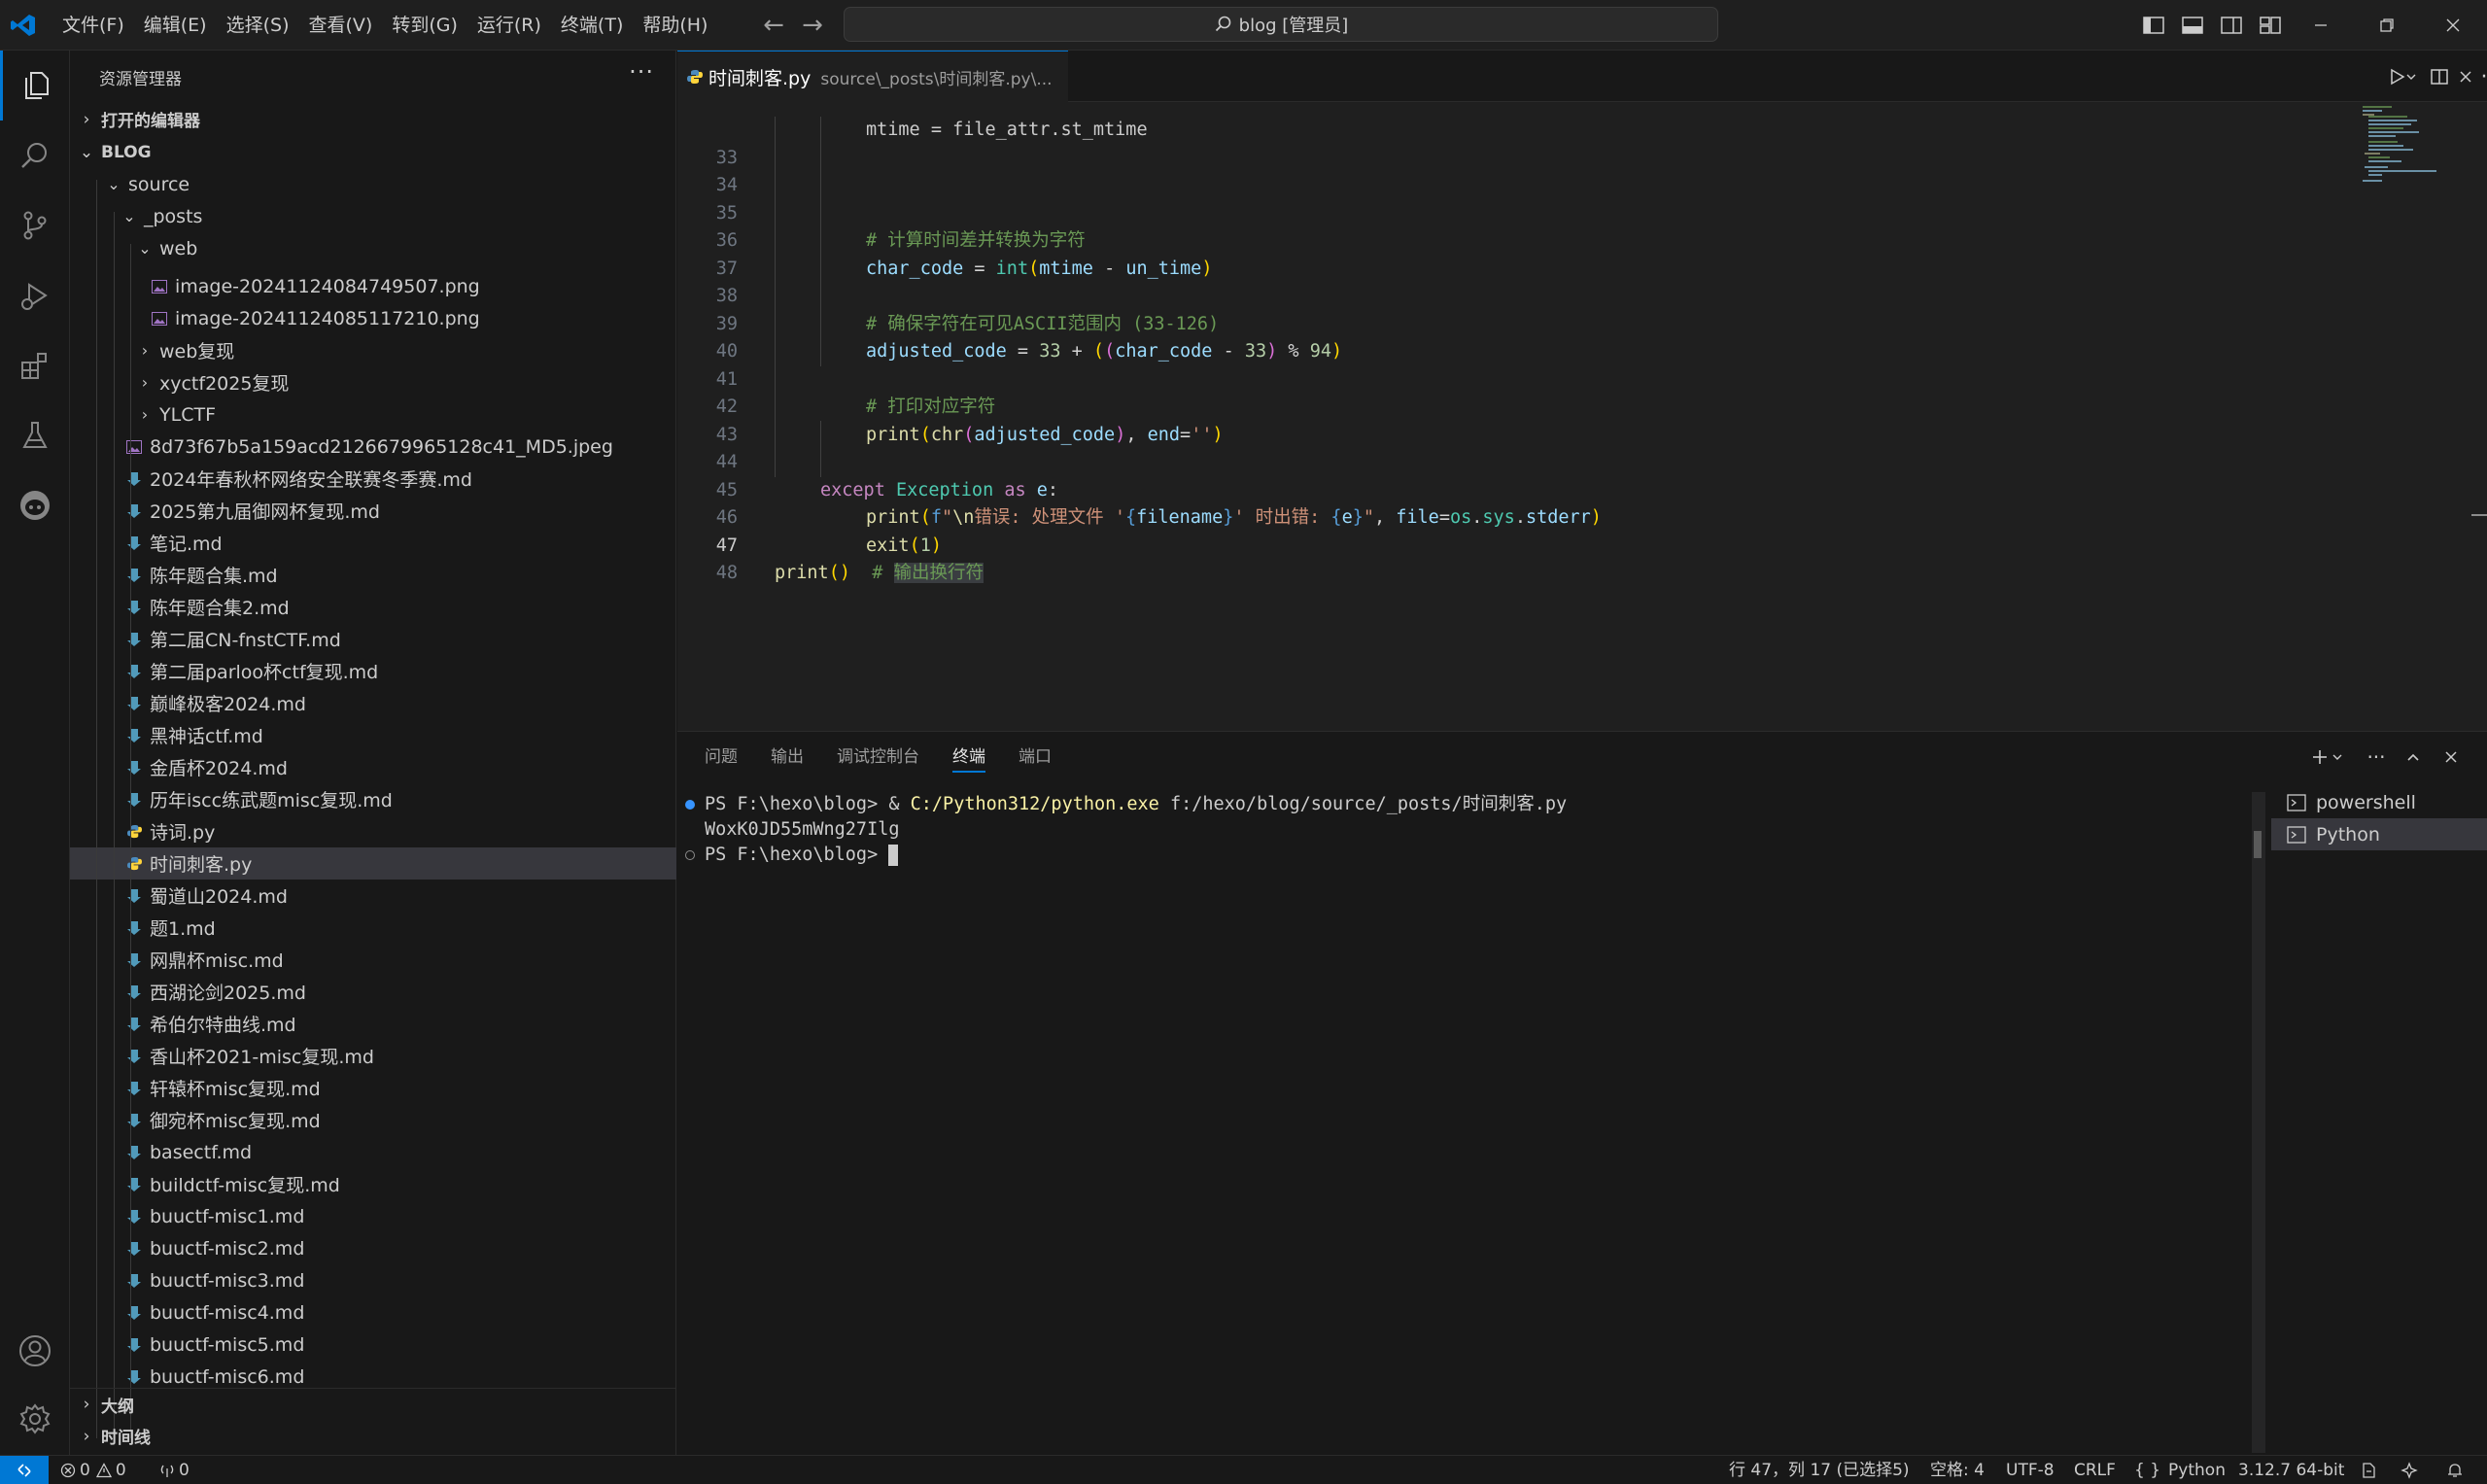 Image resolution: width=2487 pixels, height=1484 pixels. I want to click on tree-file: buuctf-misc3.md, so click(373, 1280).